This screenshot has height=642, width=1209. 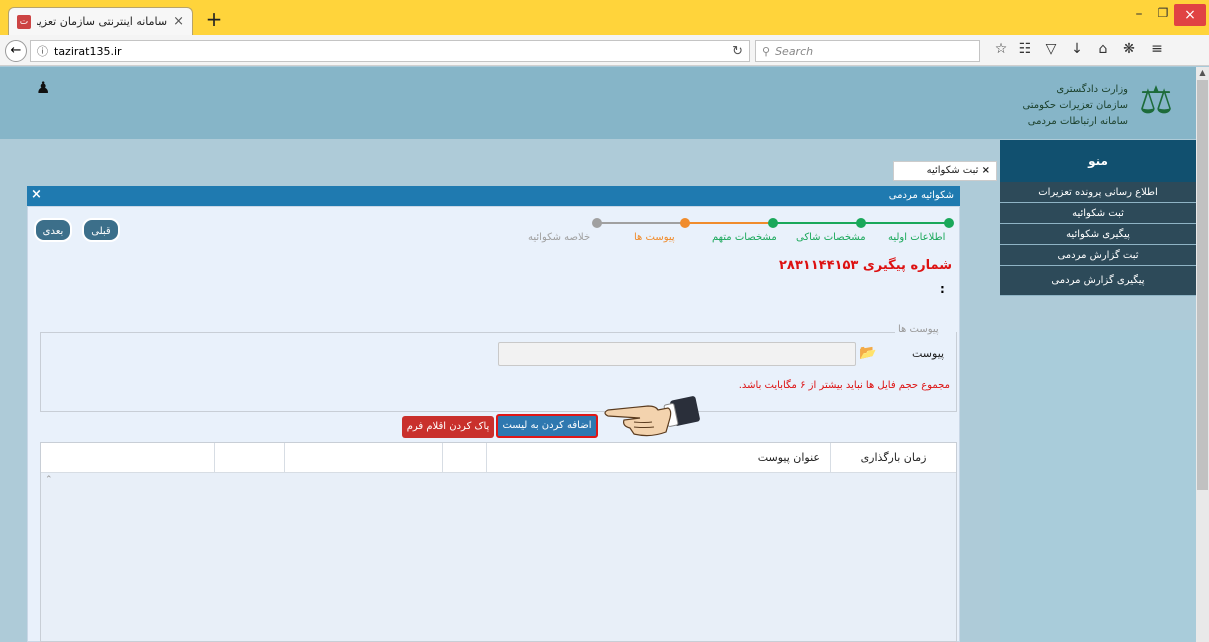 I want to click on bookmarks-library-icon: ☷, so click(x=1025, y=51).